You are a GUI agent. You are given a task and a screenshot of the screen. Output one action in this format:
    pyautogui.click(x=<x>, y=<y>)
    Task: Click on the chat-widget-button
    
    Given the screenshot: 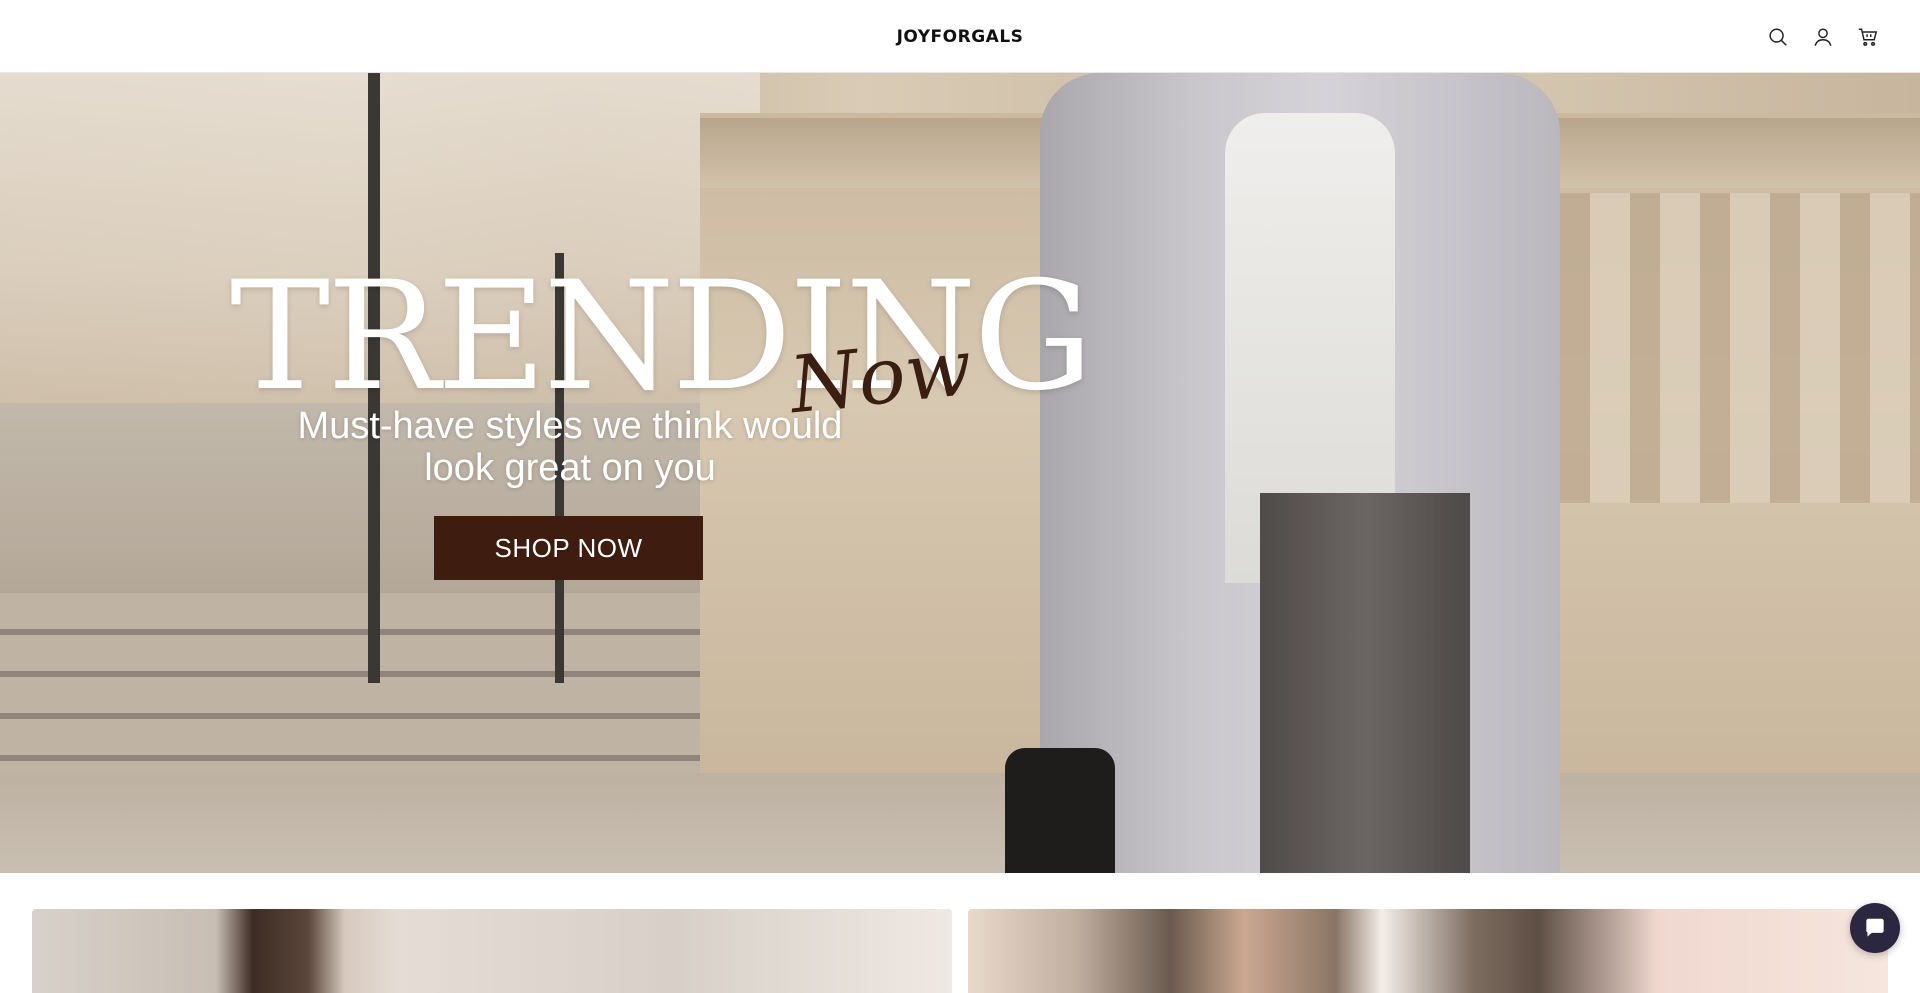 What is the action you would take?
    pyautogui.click(x=1875, y=928)
    